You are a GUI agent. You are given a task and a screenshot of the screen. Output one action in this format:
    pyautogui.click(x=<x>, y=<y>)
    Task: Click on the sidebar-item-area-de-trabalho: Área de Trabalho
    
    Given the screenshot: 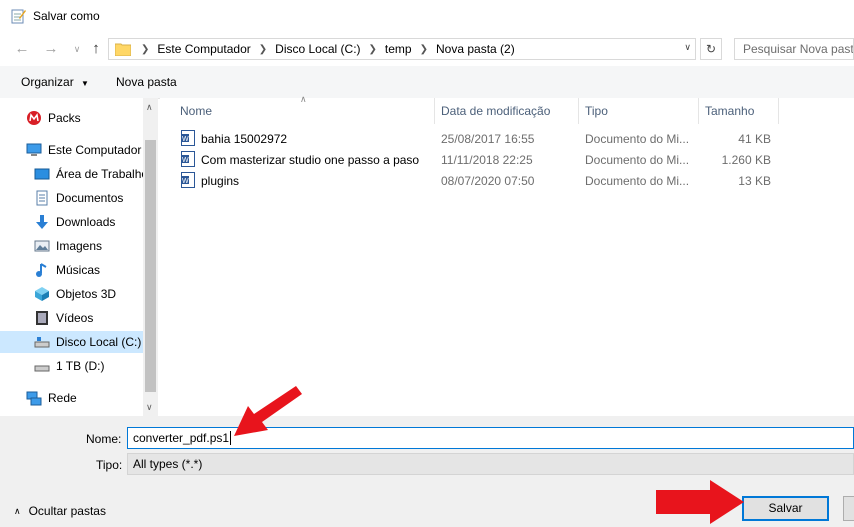 What is the action you would take?
    pyautogui.click(x=91, y=174)
    